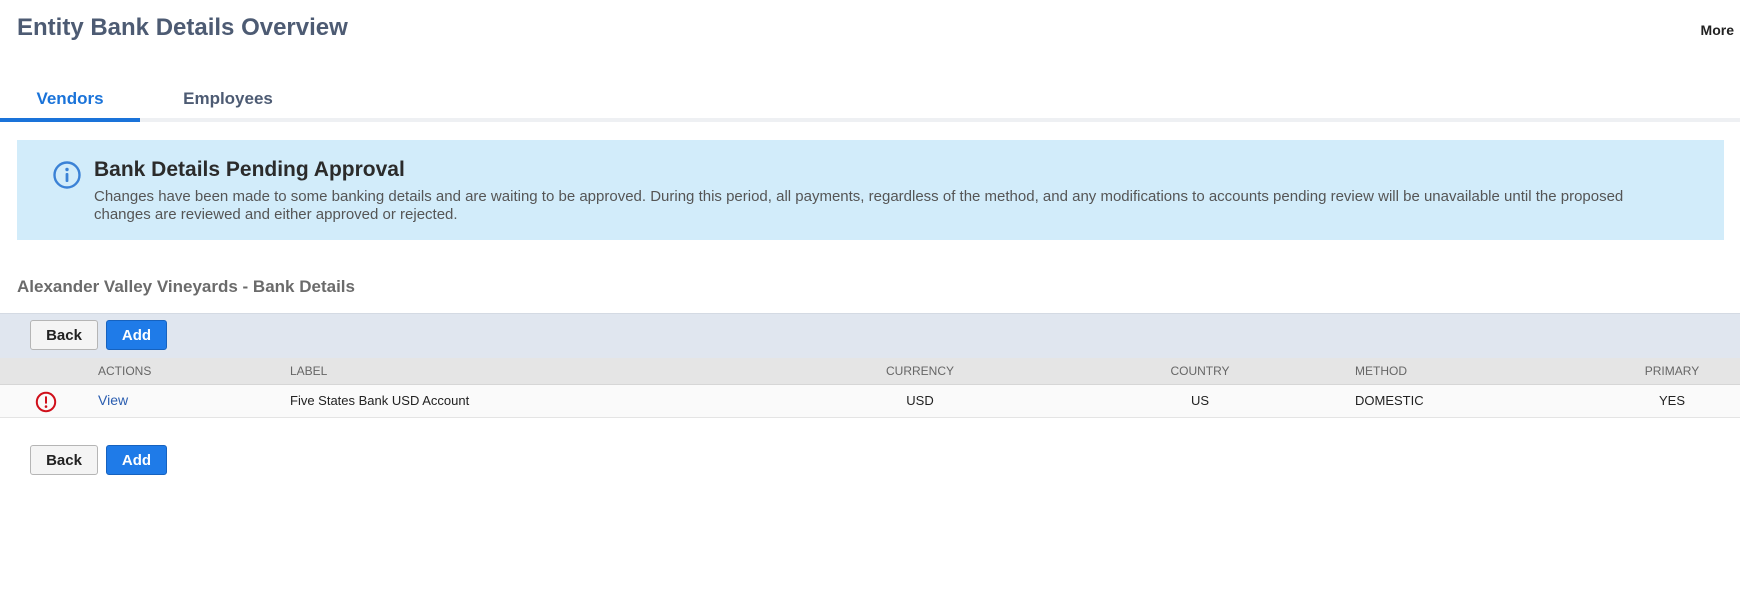 The width and height of the screenshot is (1740, 614). Describe the element at coordinates (920, 400) in the screenshot. I see `cell-currency: USD` at that location.